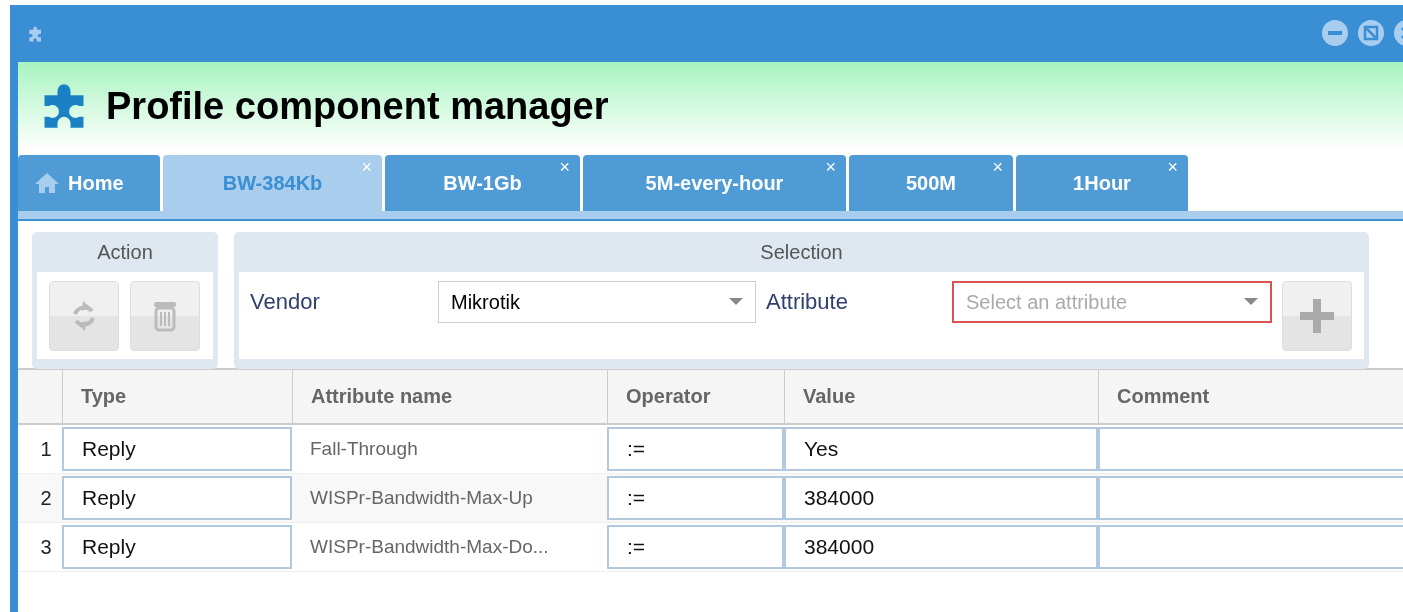 The image size is (1403, 612). Describe the element at coordinates (941, 396) in the screenshot. I see `column-header: Value` at that location.